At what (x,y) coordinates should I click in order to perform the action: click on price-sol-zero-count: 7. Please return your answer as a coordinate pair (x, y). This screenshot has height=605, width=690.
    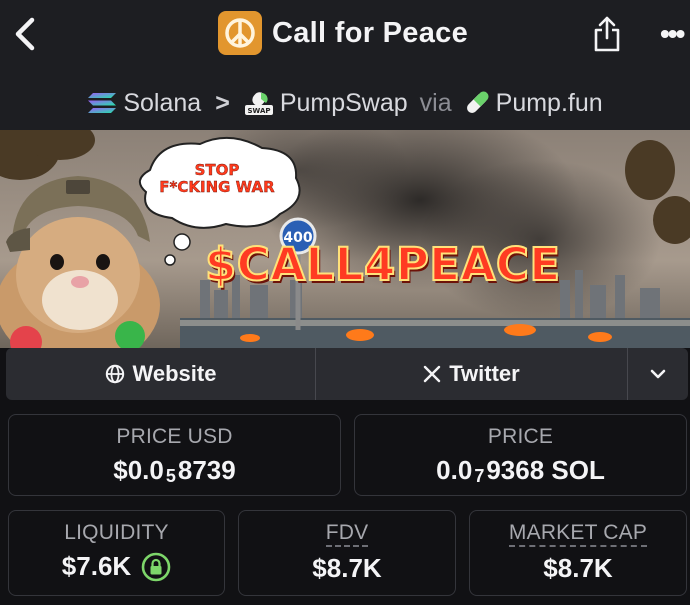
    Looking at the image, I should click on (479, 476).